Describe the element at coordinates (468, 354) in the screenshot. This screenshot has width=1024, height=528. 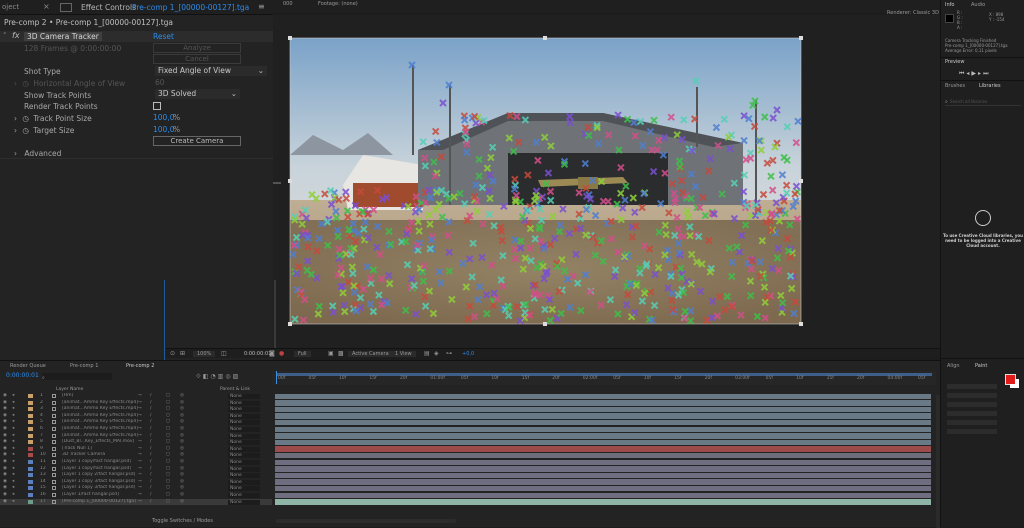
I see `exposure-value: +0,0` at that location.